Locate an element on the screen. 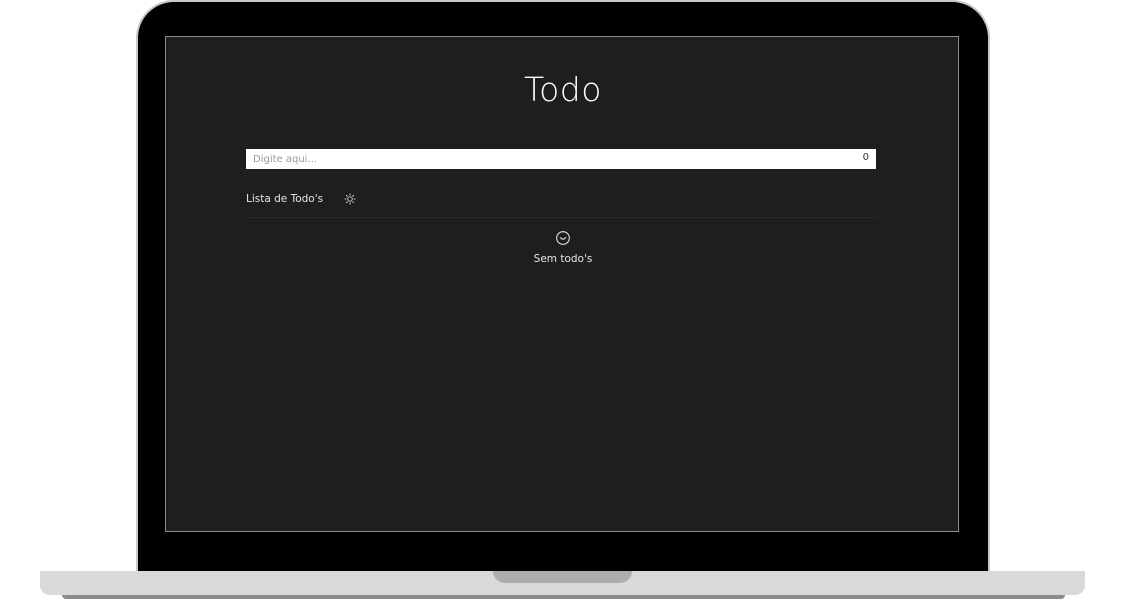  sun-icon is located at coordinates (350, 199).